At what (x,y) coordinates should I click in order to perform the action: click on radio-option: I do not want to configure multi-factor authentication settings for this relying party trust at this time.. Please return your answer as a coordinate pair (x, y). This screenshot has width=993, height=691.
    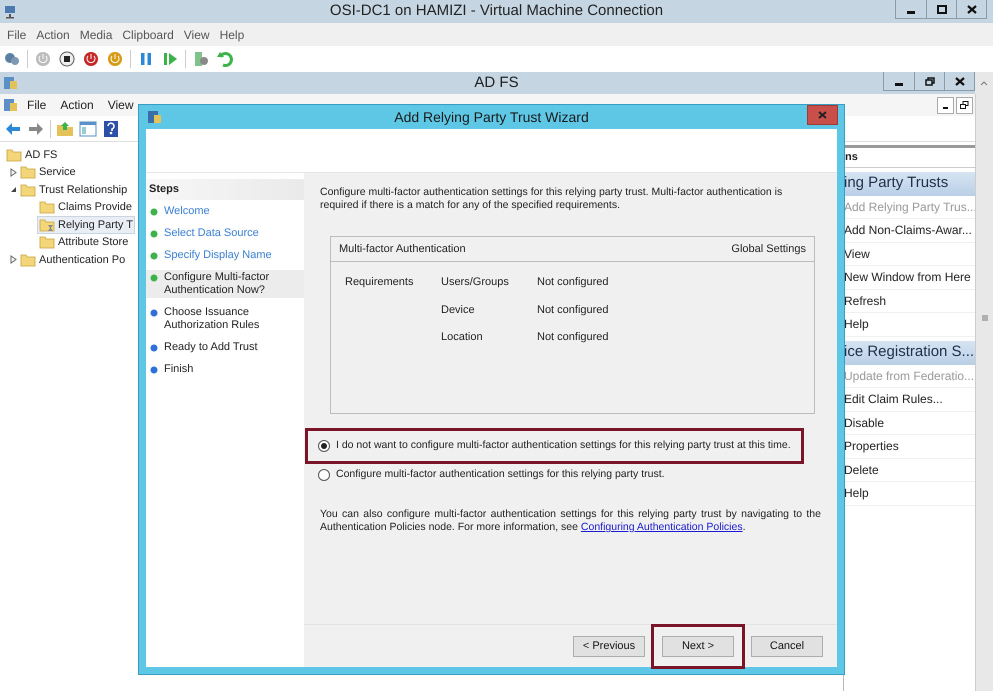
    Looking at the image, I should click on (554, 446).